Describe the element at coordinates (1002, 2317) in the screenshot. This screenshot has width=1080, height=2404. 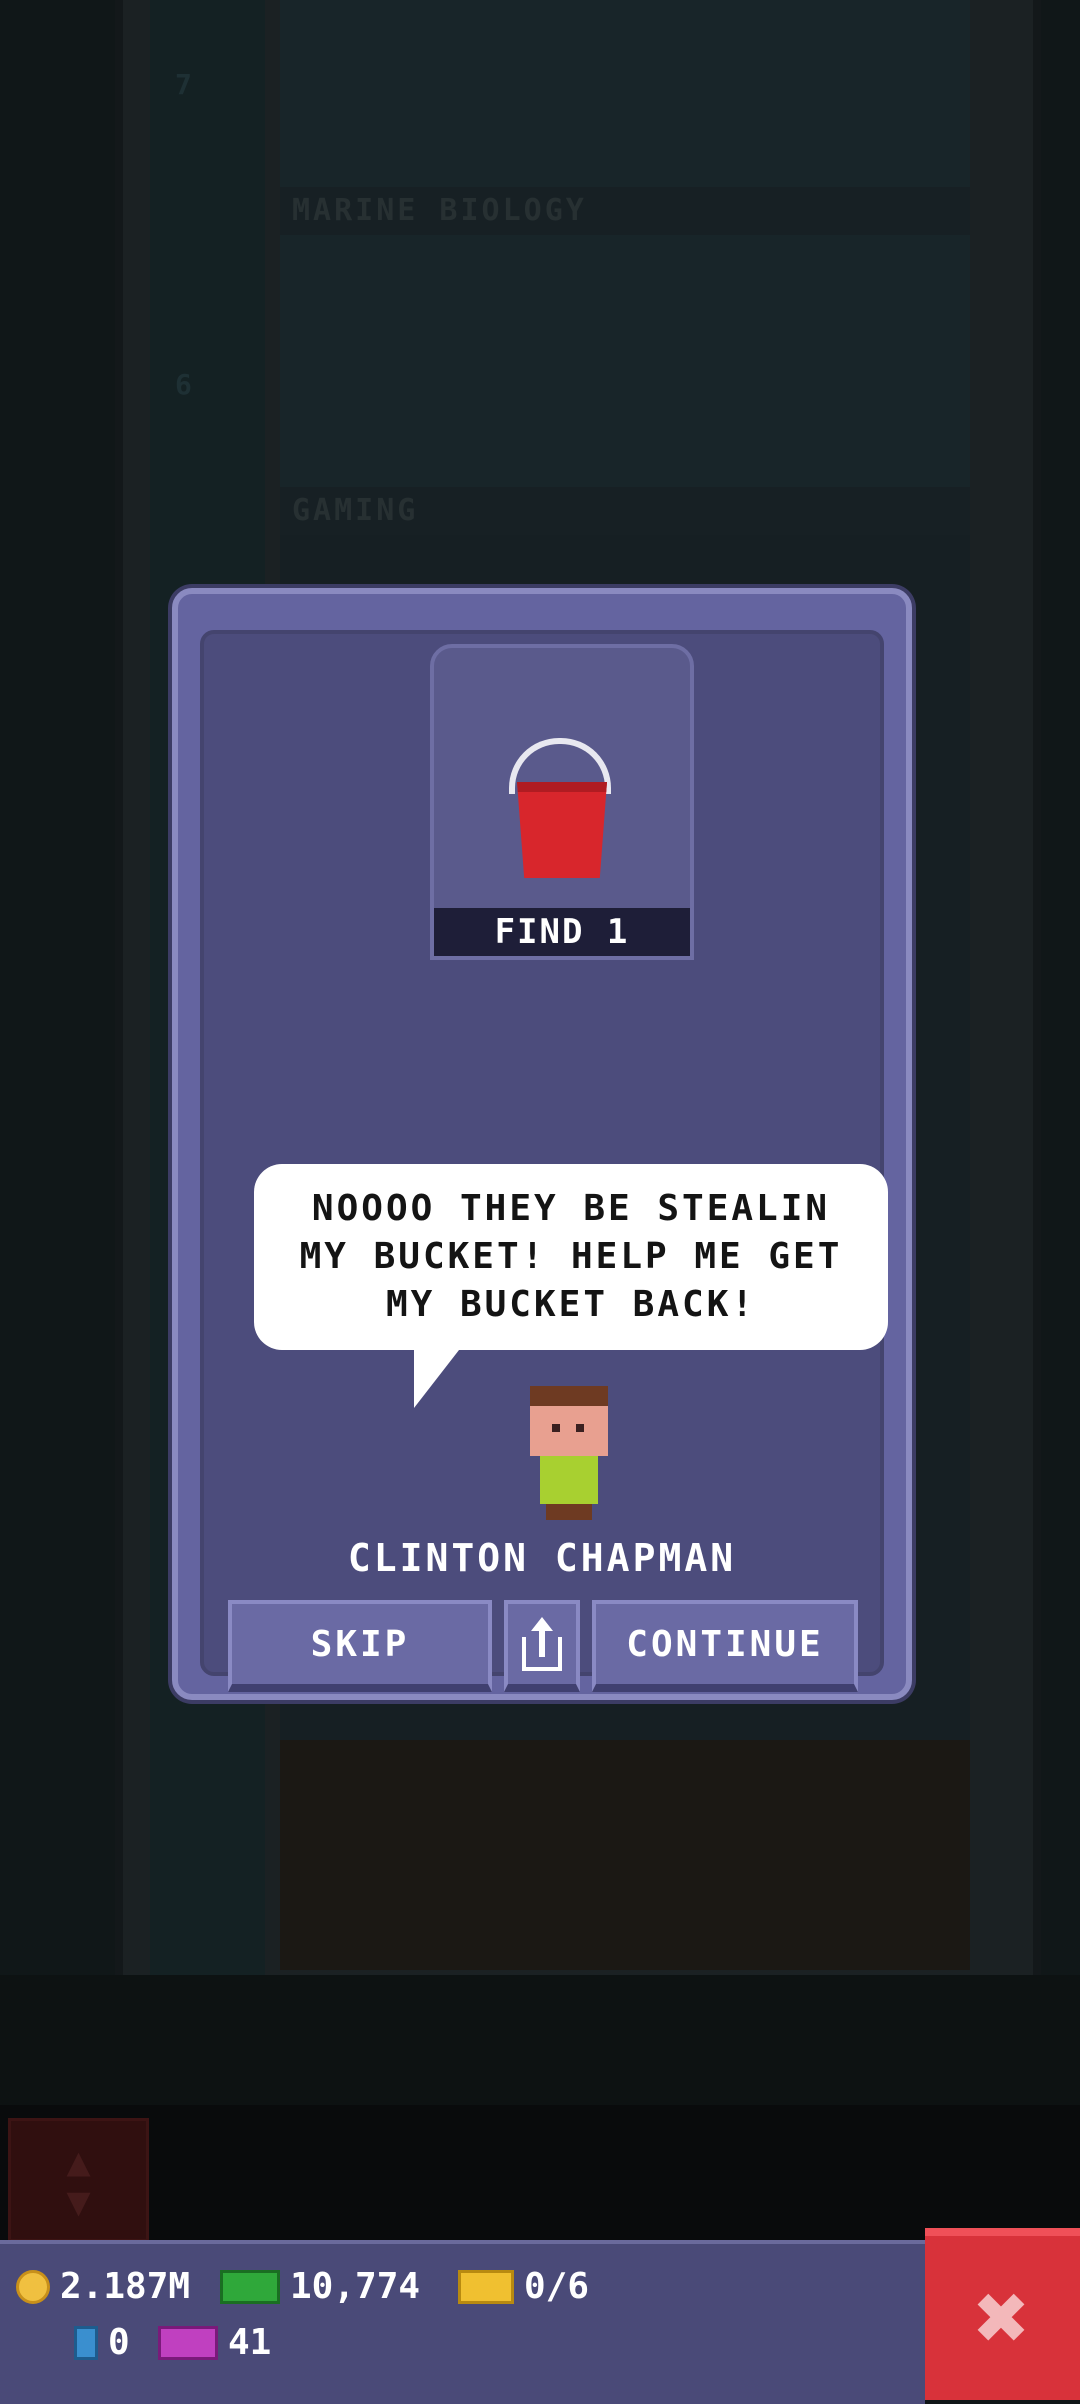
I see `close-icon: ✖` at that location.